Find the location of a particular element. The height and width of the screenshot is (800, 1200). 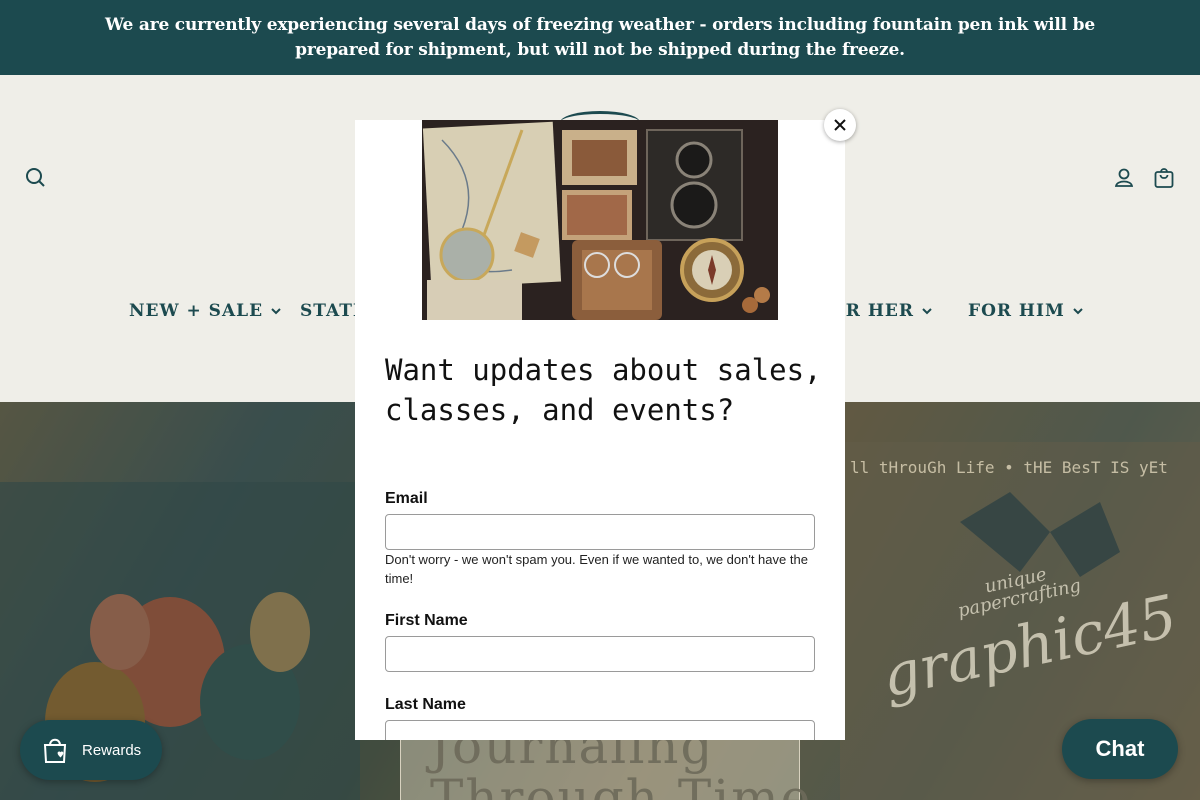

nav-item-for-her: OR HER is located at coordinates (882, 311).